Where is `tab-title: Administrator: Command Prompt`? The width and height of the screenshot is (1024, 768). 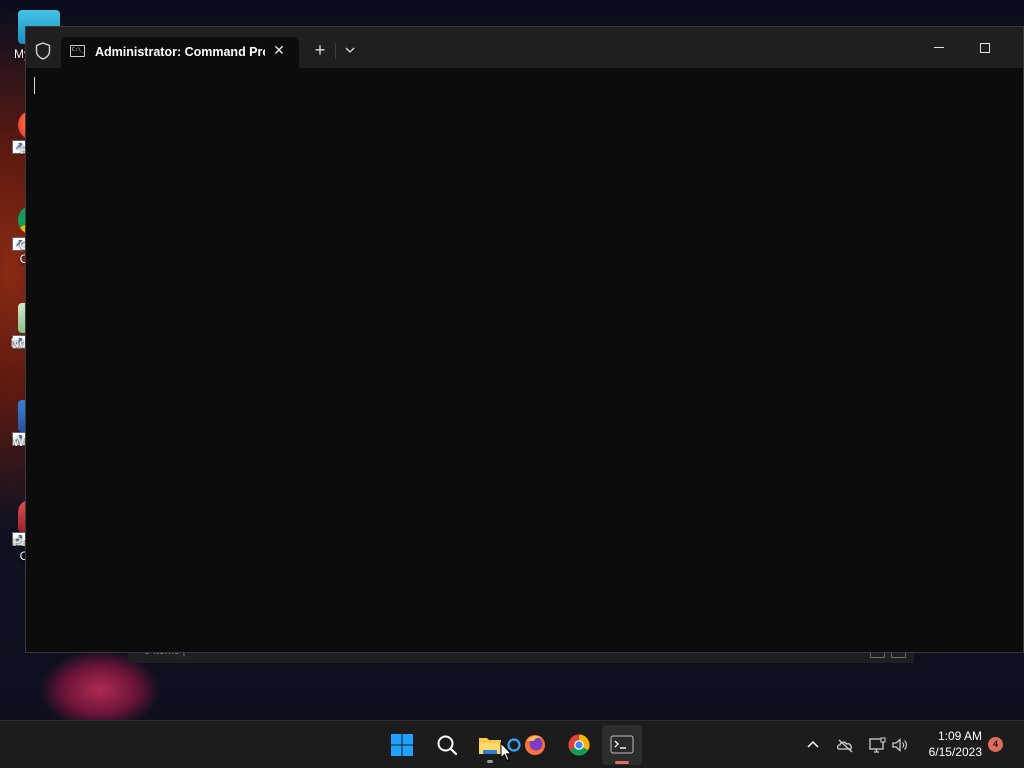
tab-title: Administrator: Command Prompt is located at coordinates (180, 52).